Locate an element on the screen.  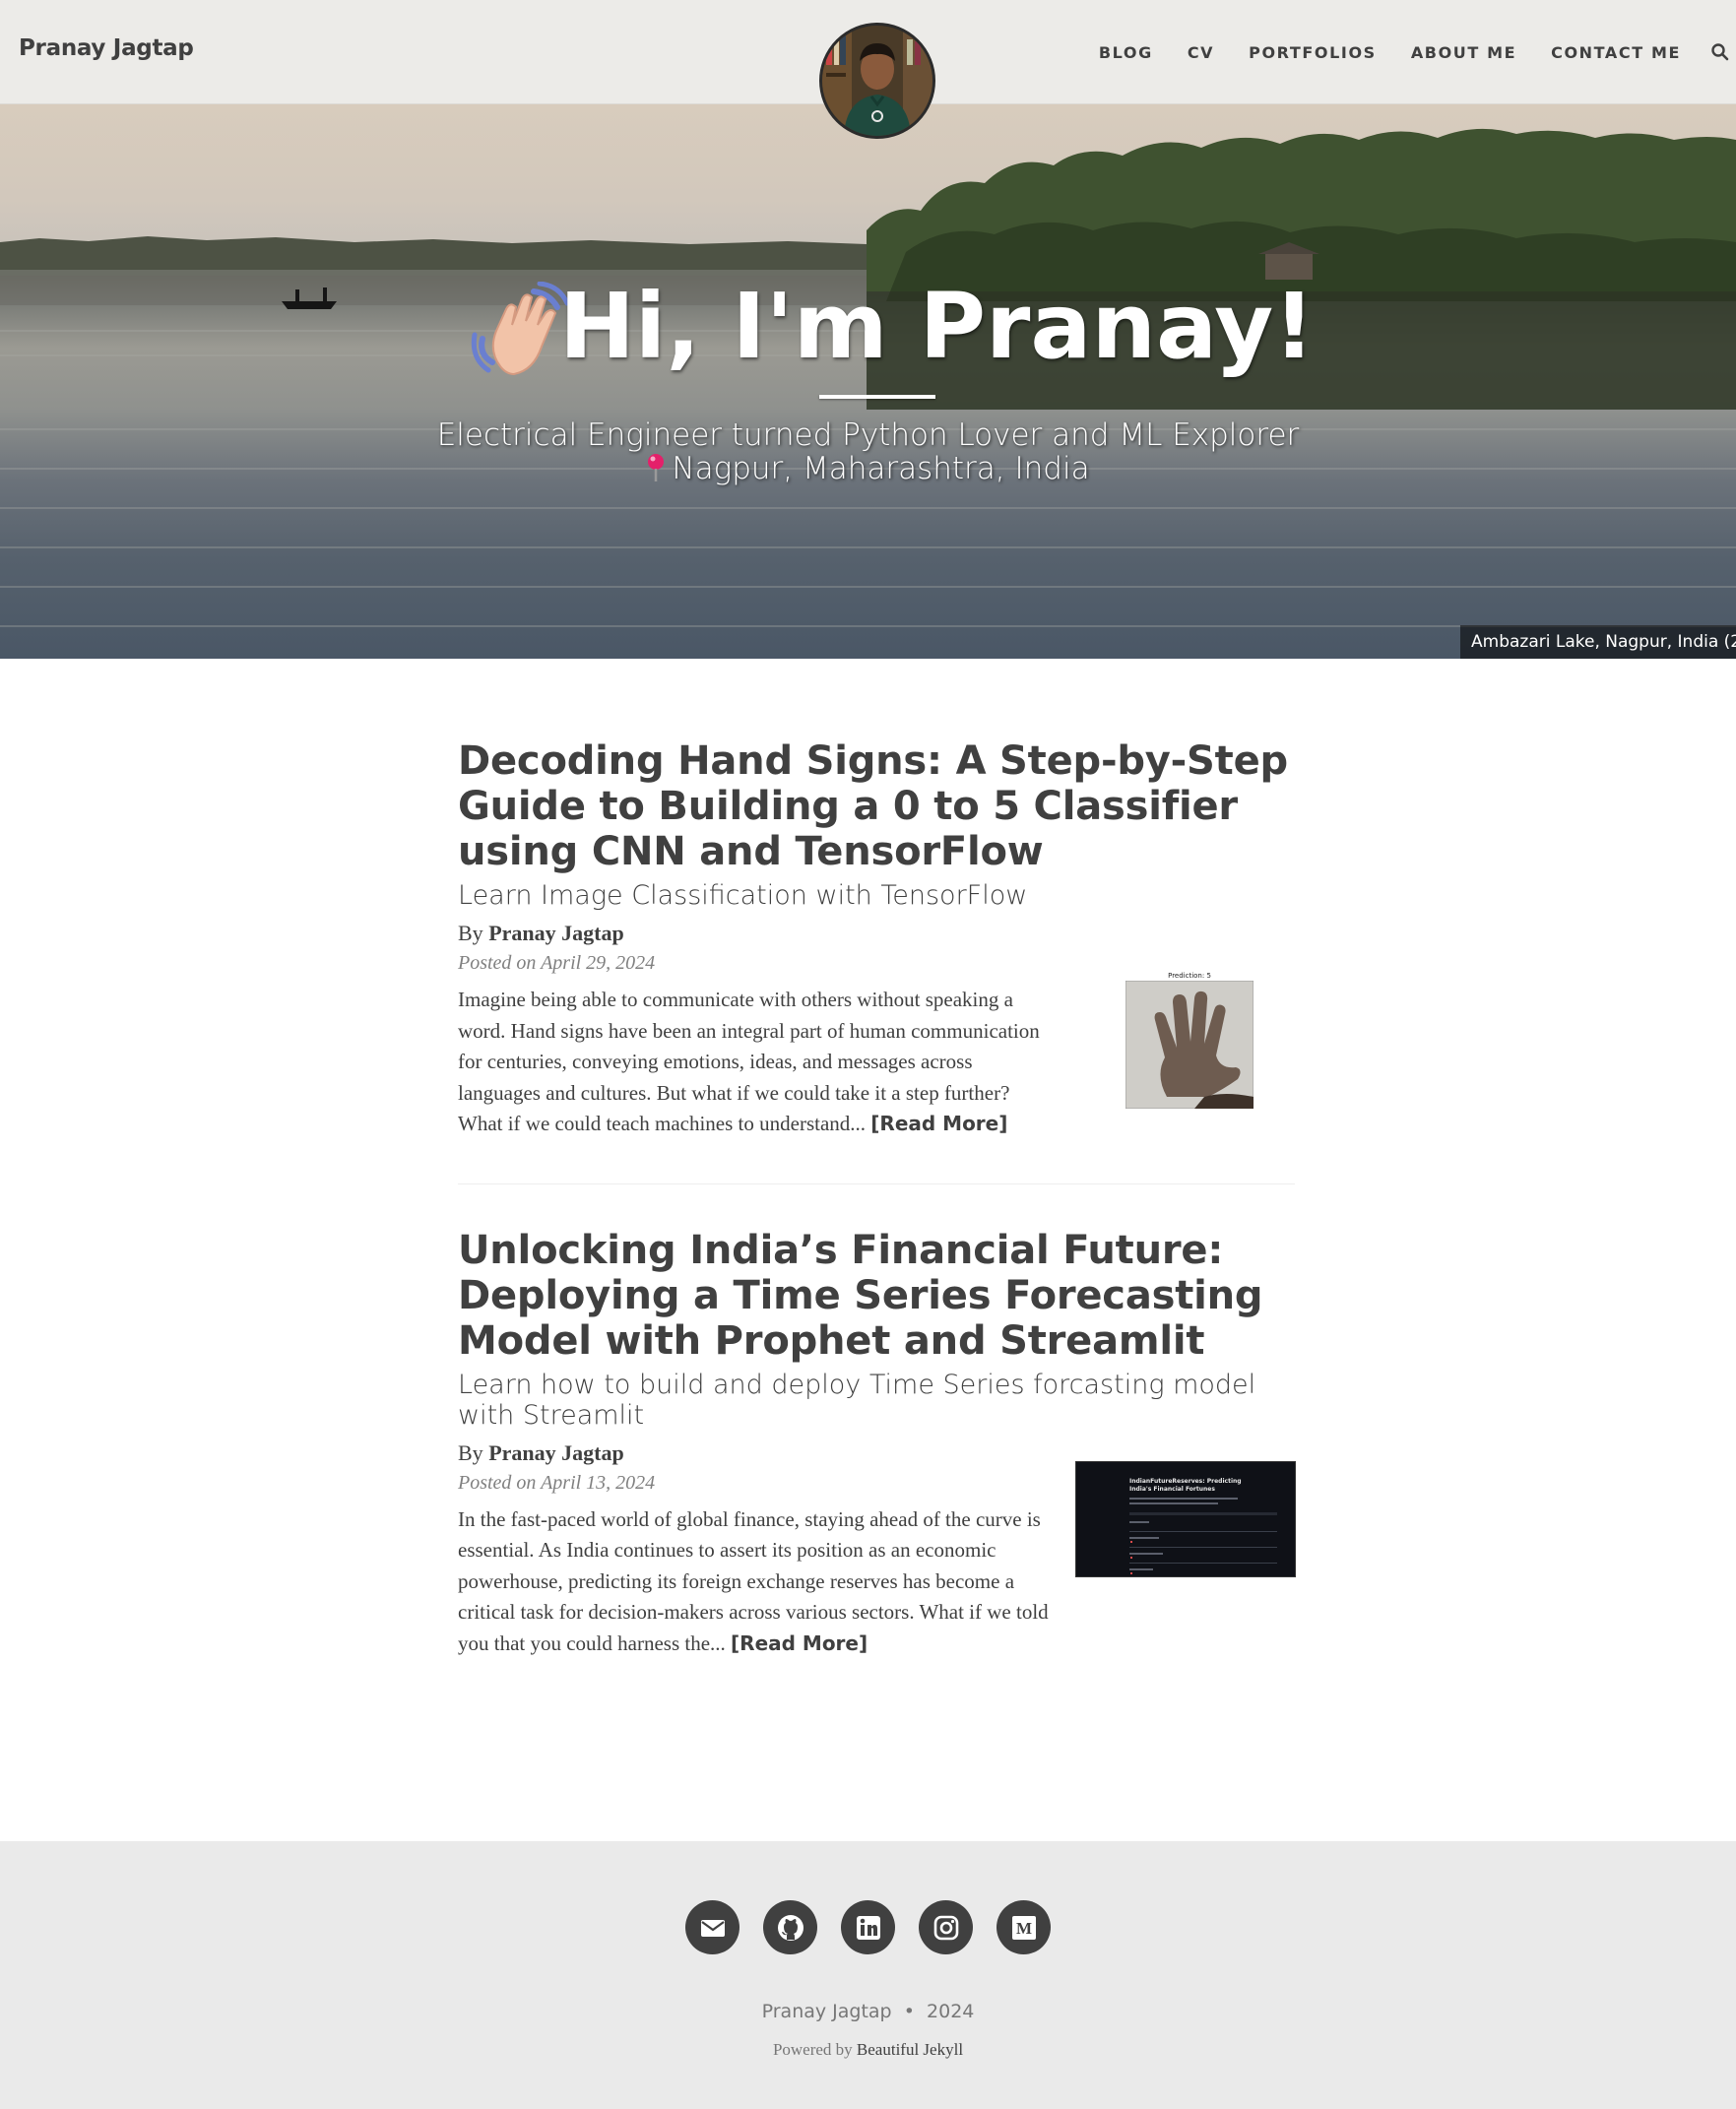
github-icon is located at coordinates (791, 1927).